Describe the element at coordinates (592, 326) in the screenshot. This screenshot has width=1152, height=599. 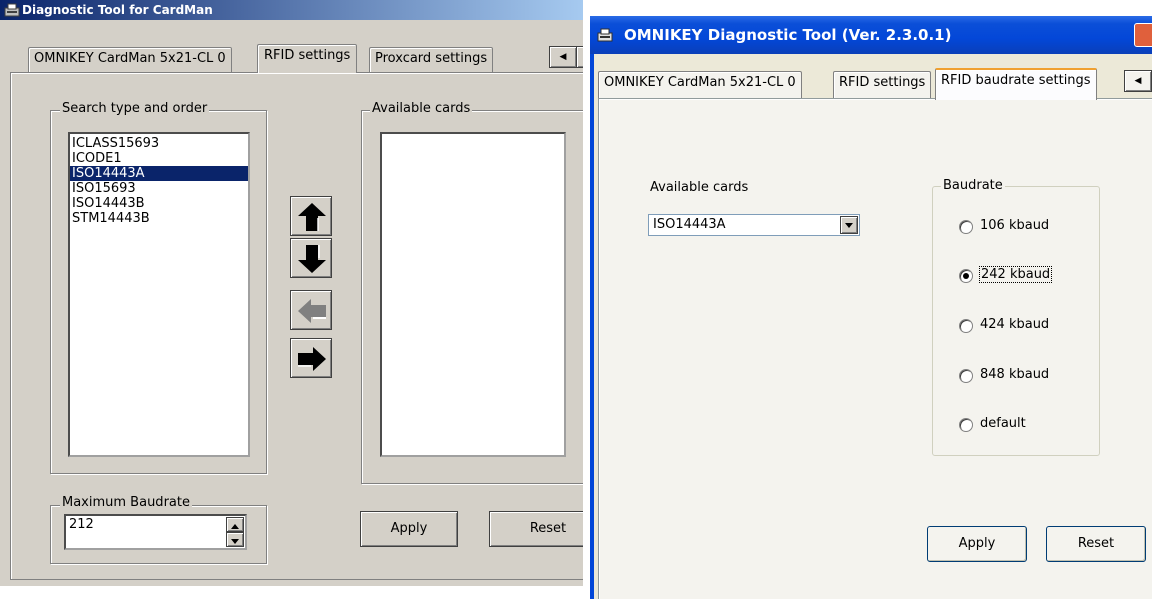
I see `window-left-border` at that location.